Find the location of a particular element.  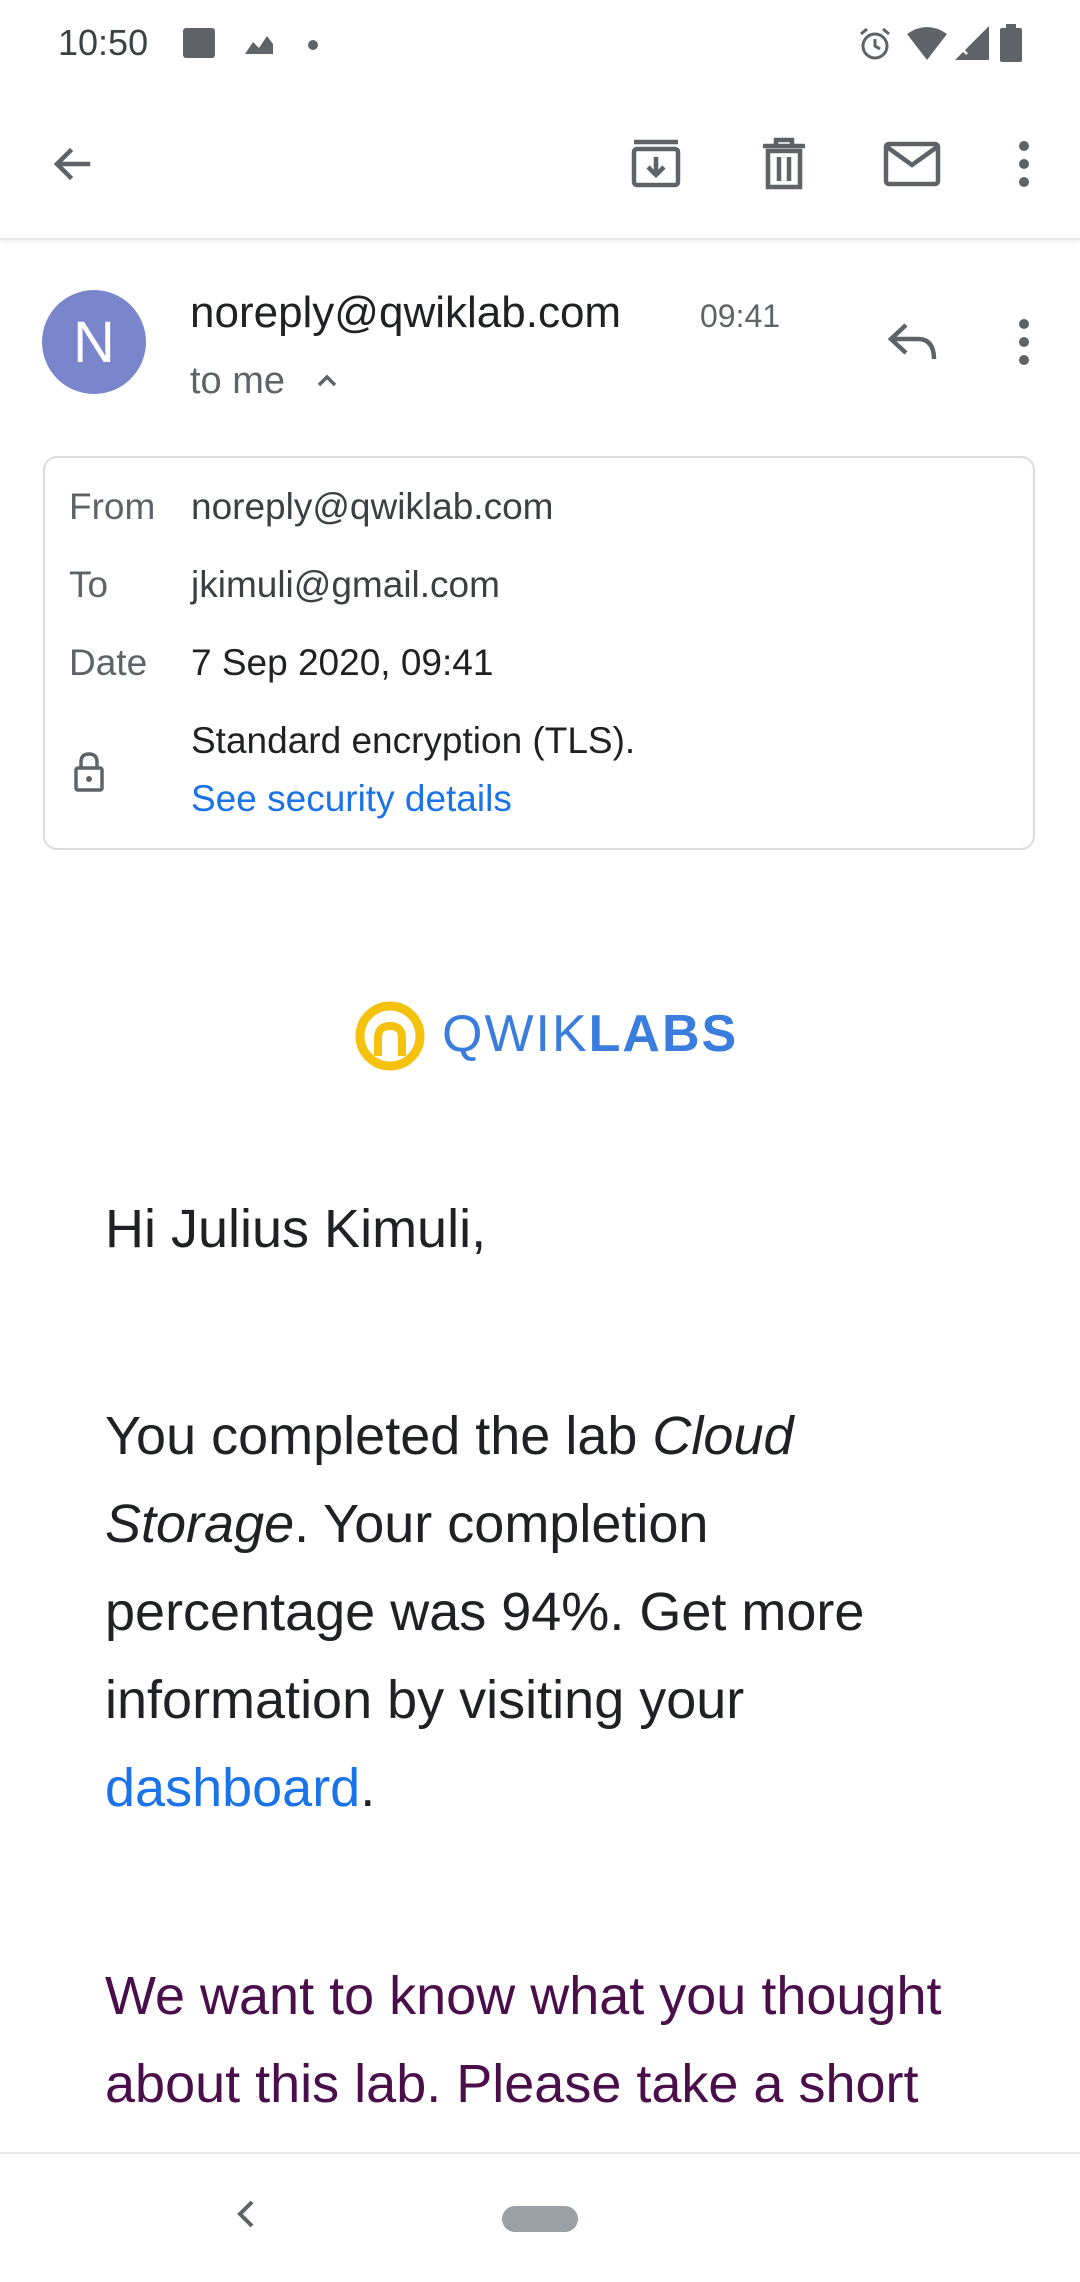

security-text: Standard encryption (TLS). is located at coordinates (413, 740).